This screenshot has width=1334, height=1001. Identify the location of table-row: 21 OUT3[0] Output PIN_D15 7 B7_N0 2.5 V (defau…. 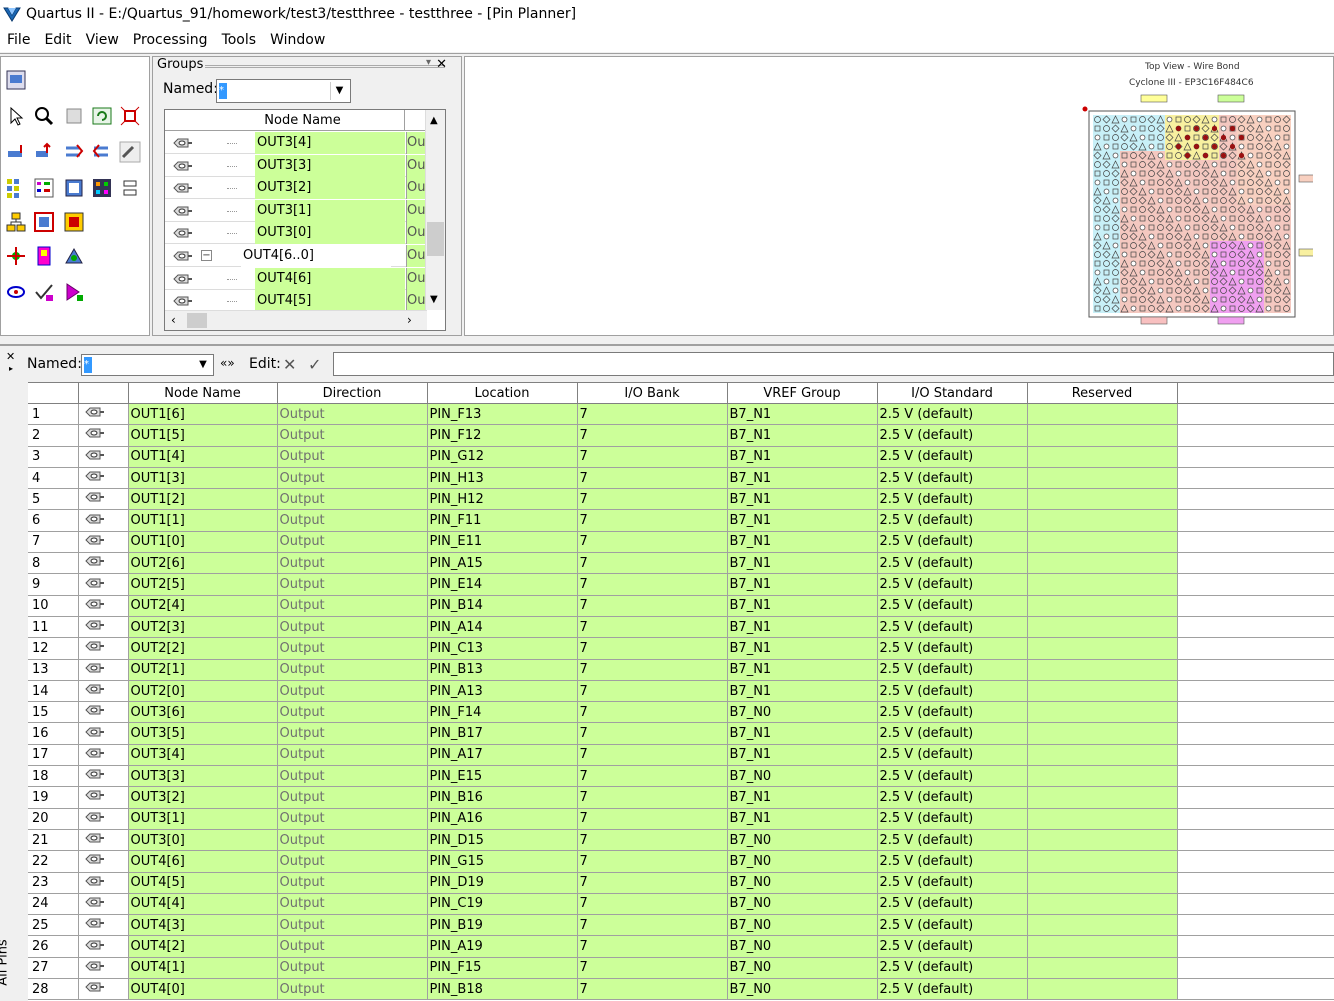
(681, 840).